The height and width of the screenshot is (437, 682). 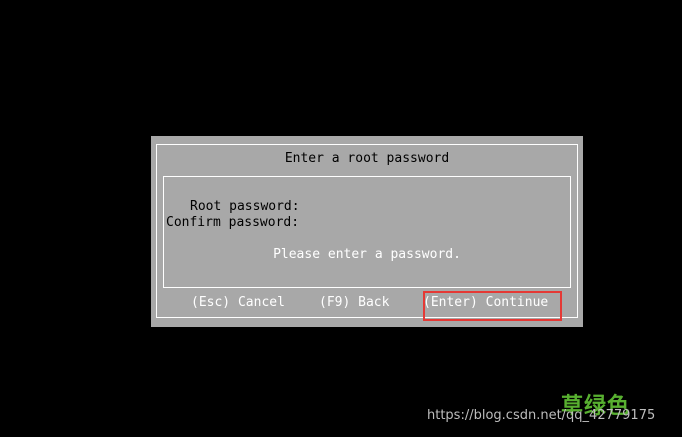 I want to click on status-message: Please enter a password., so click(x=367, y=254).